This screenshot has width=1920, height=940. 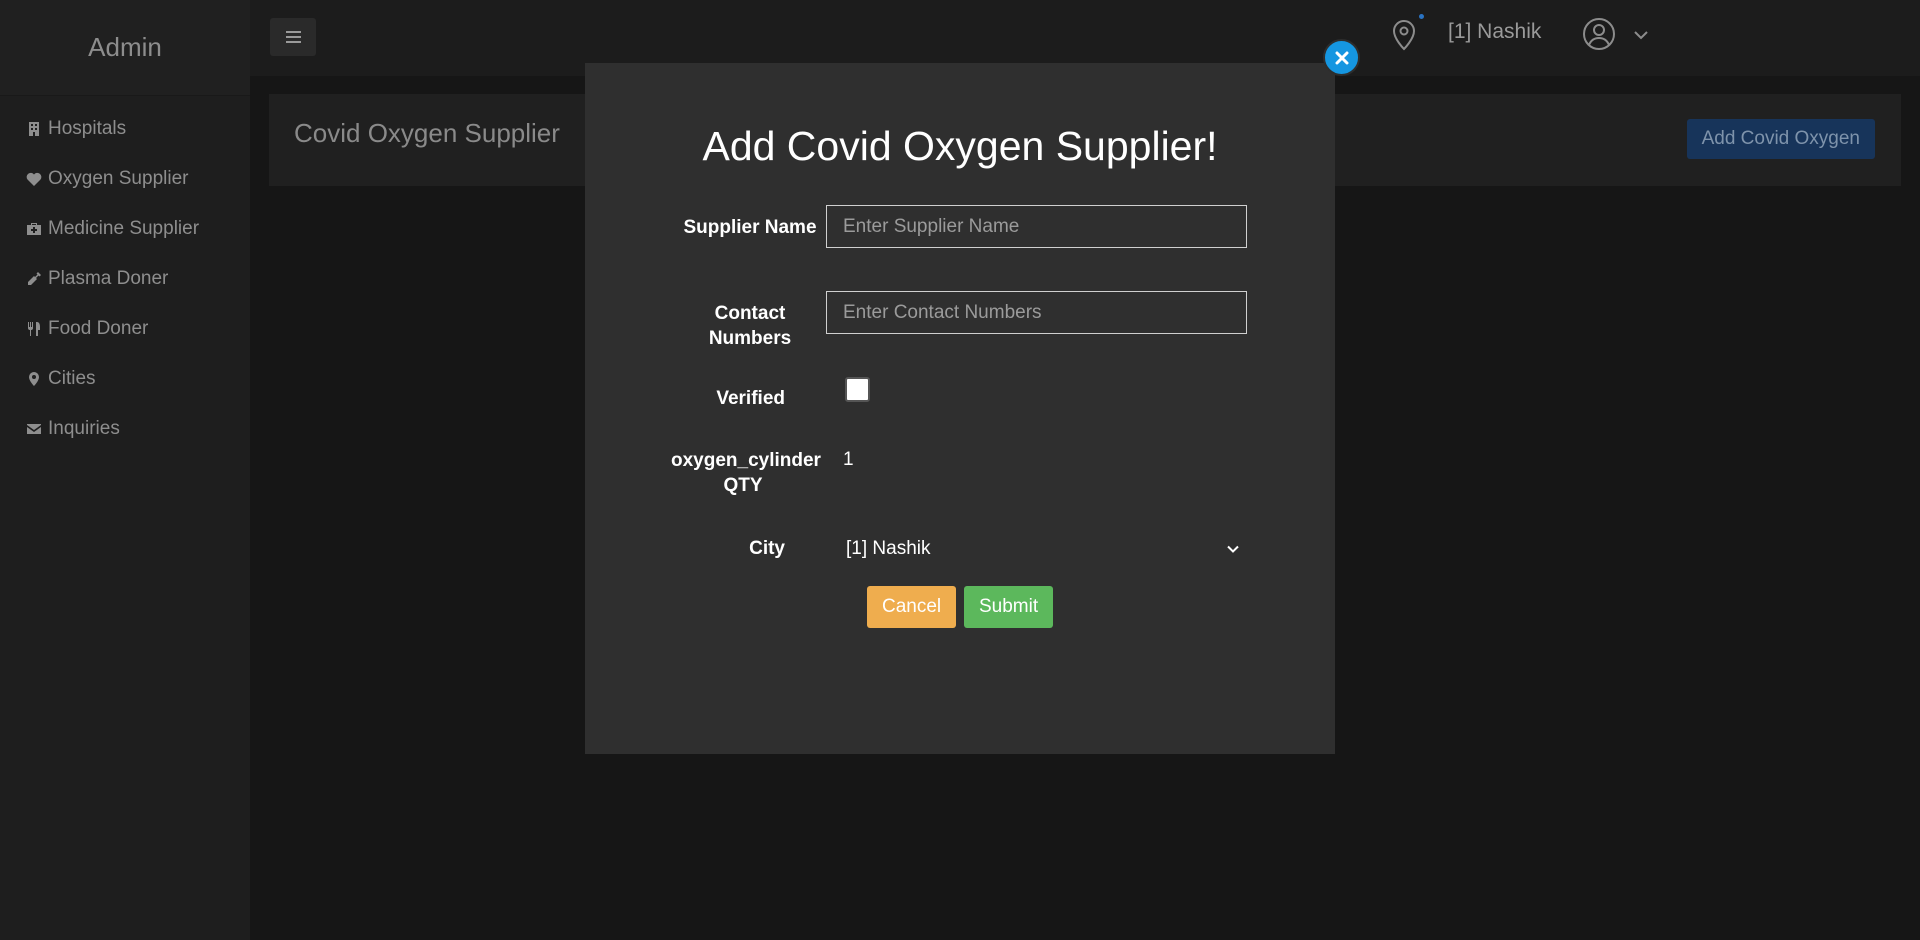 I want to click on sidebar-item-food-doner: Food Doner, so click(x=125, y=329).